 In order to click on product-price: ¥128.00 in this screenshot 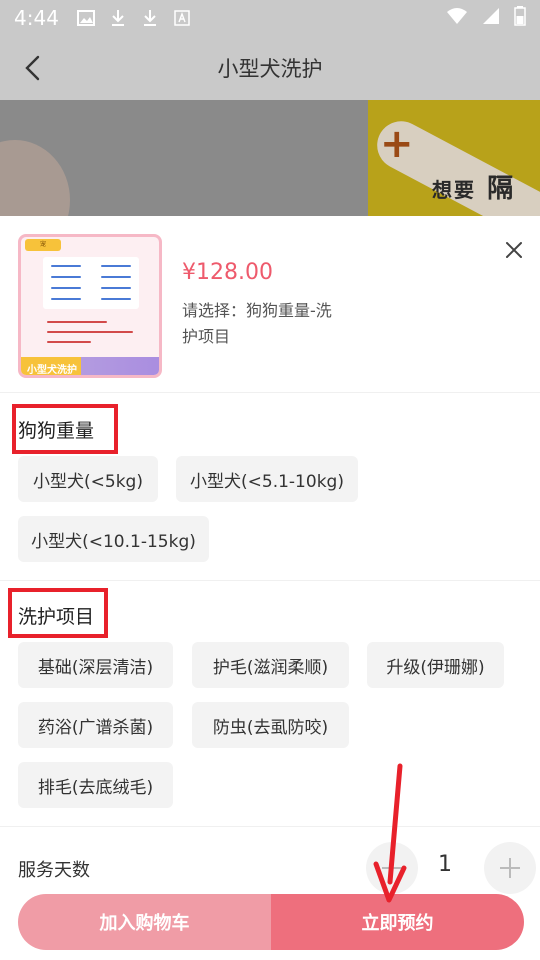, I will do `click(227, 272)`.